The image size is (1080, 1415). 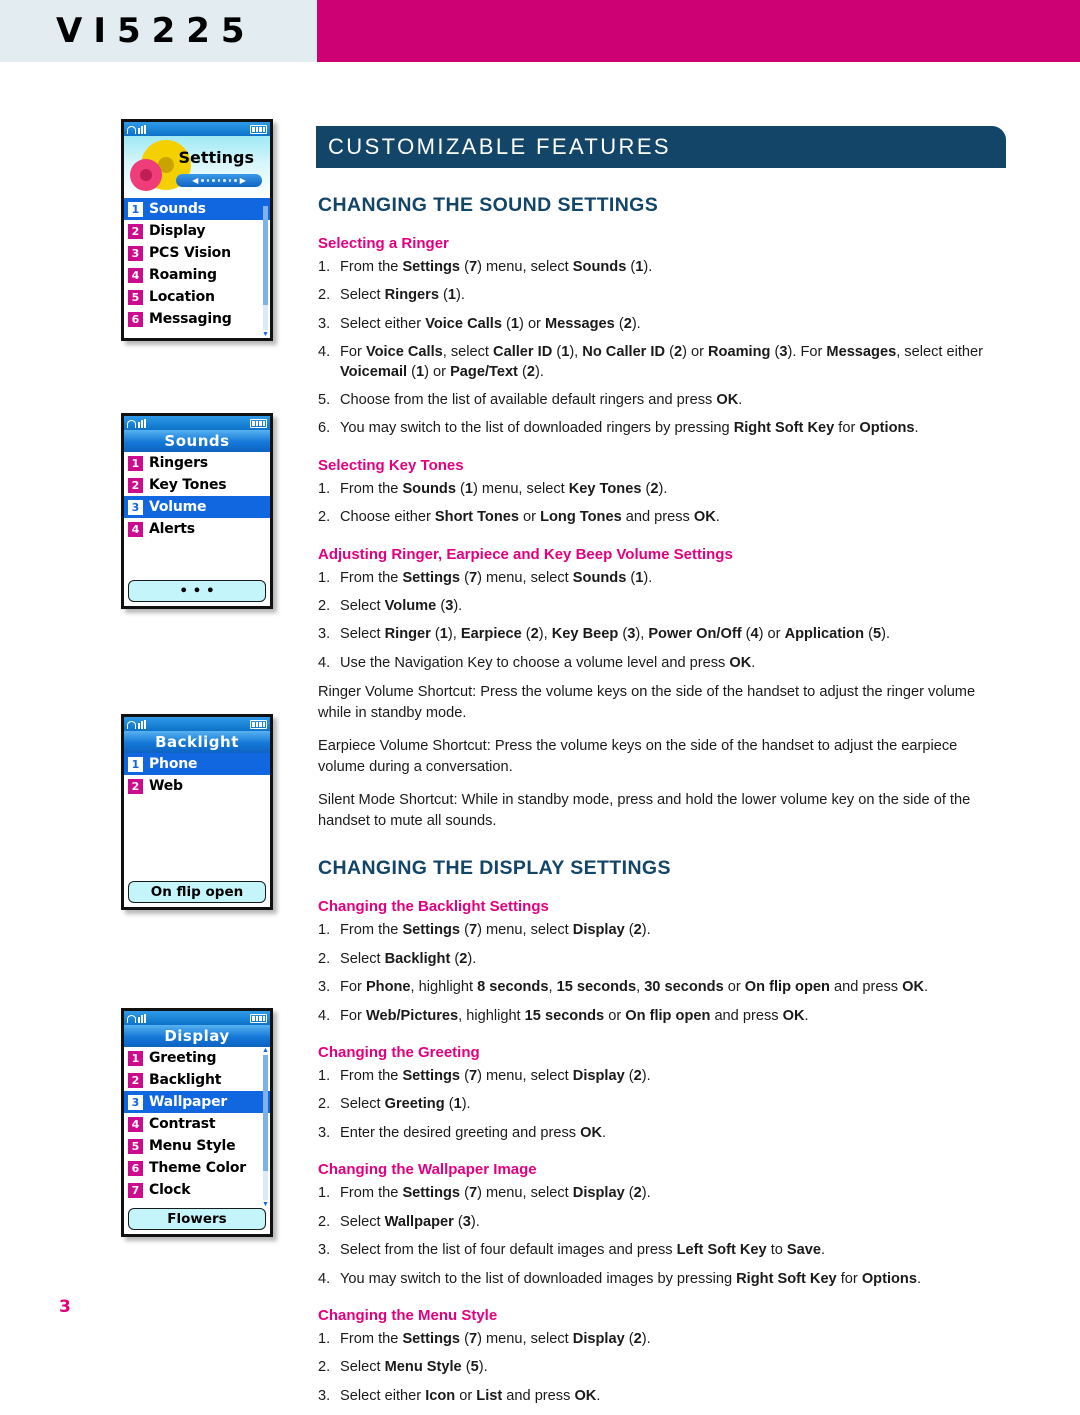 I want to click on phone-menu-item-sounds: 1 Sounds, so click(x=197, y=209).